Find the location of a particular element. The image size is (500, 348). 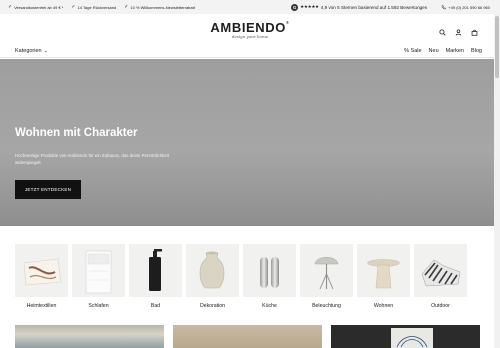

category-tile-dekoration: Dekoration is located at coordinates (212, 276).